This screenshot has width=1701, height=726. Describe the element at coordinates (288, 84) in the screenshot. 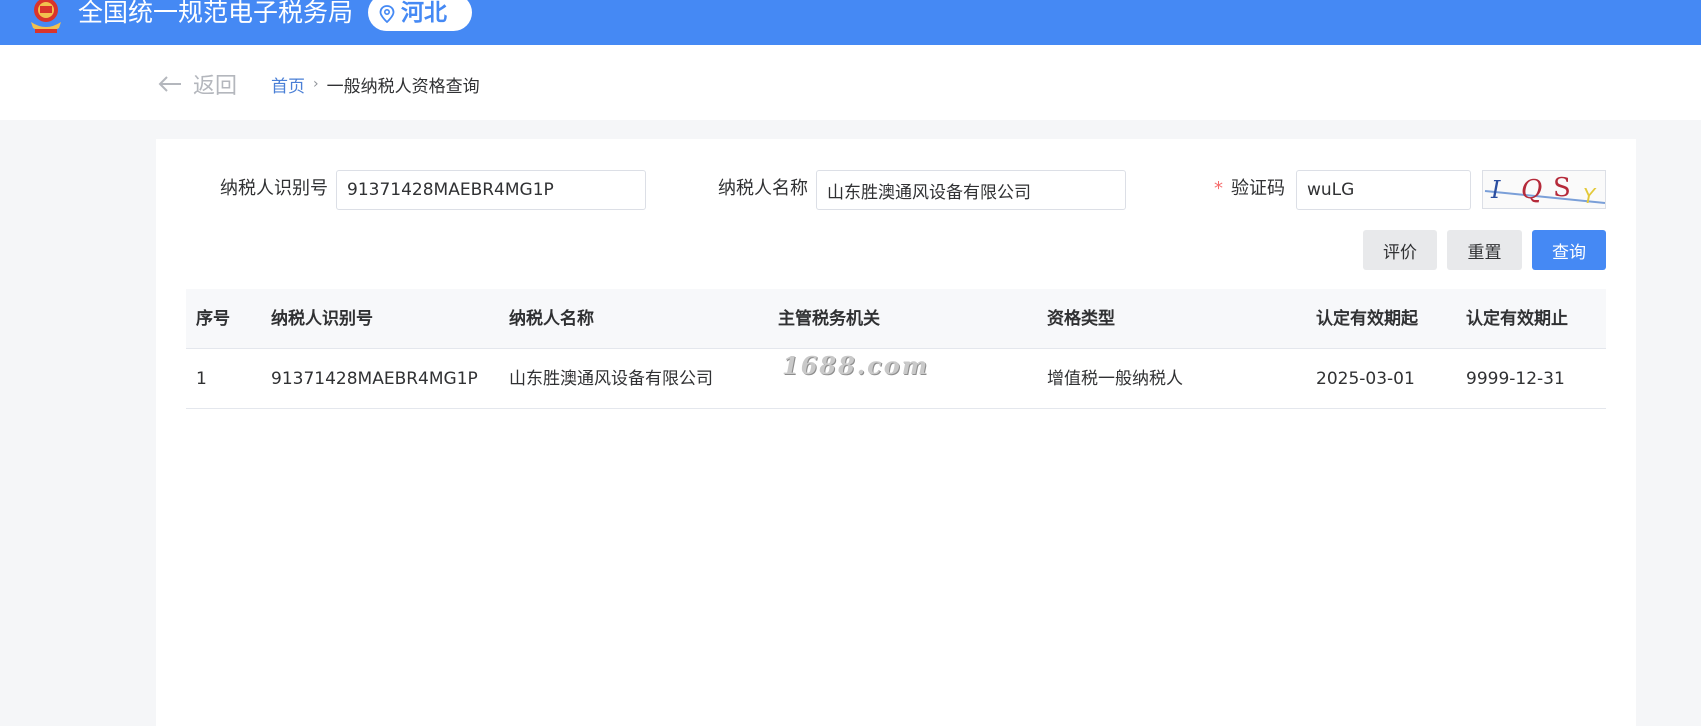

I see `breadcrumb-home-link: 首页` at that location.